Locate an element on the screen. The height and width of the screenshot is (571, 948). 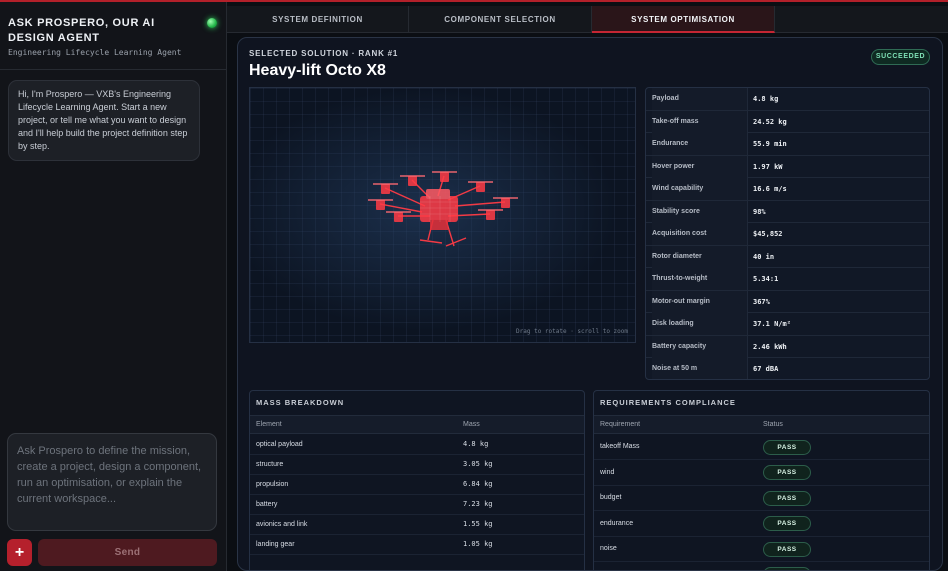
spec-value: 16.6 m/s is located at coordinates (770, 189).